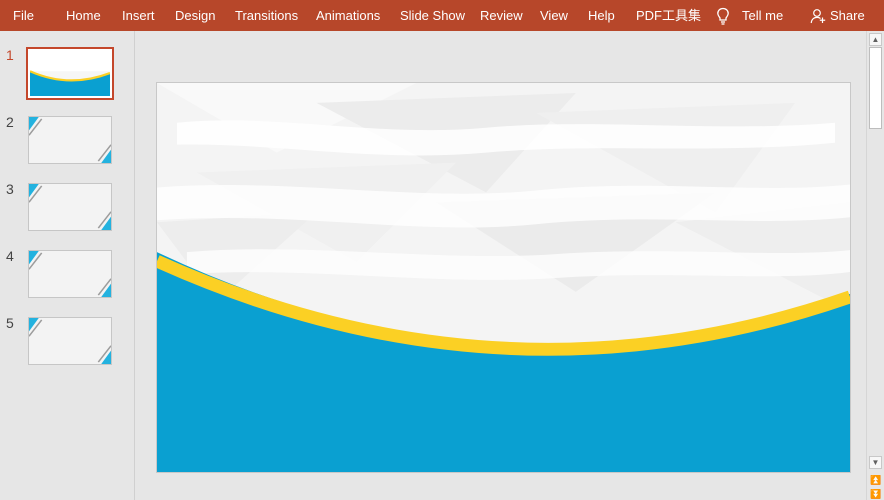  I want to click on slide-number: 5, so click(10, 323).